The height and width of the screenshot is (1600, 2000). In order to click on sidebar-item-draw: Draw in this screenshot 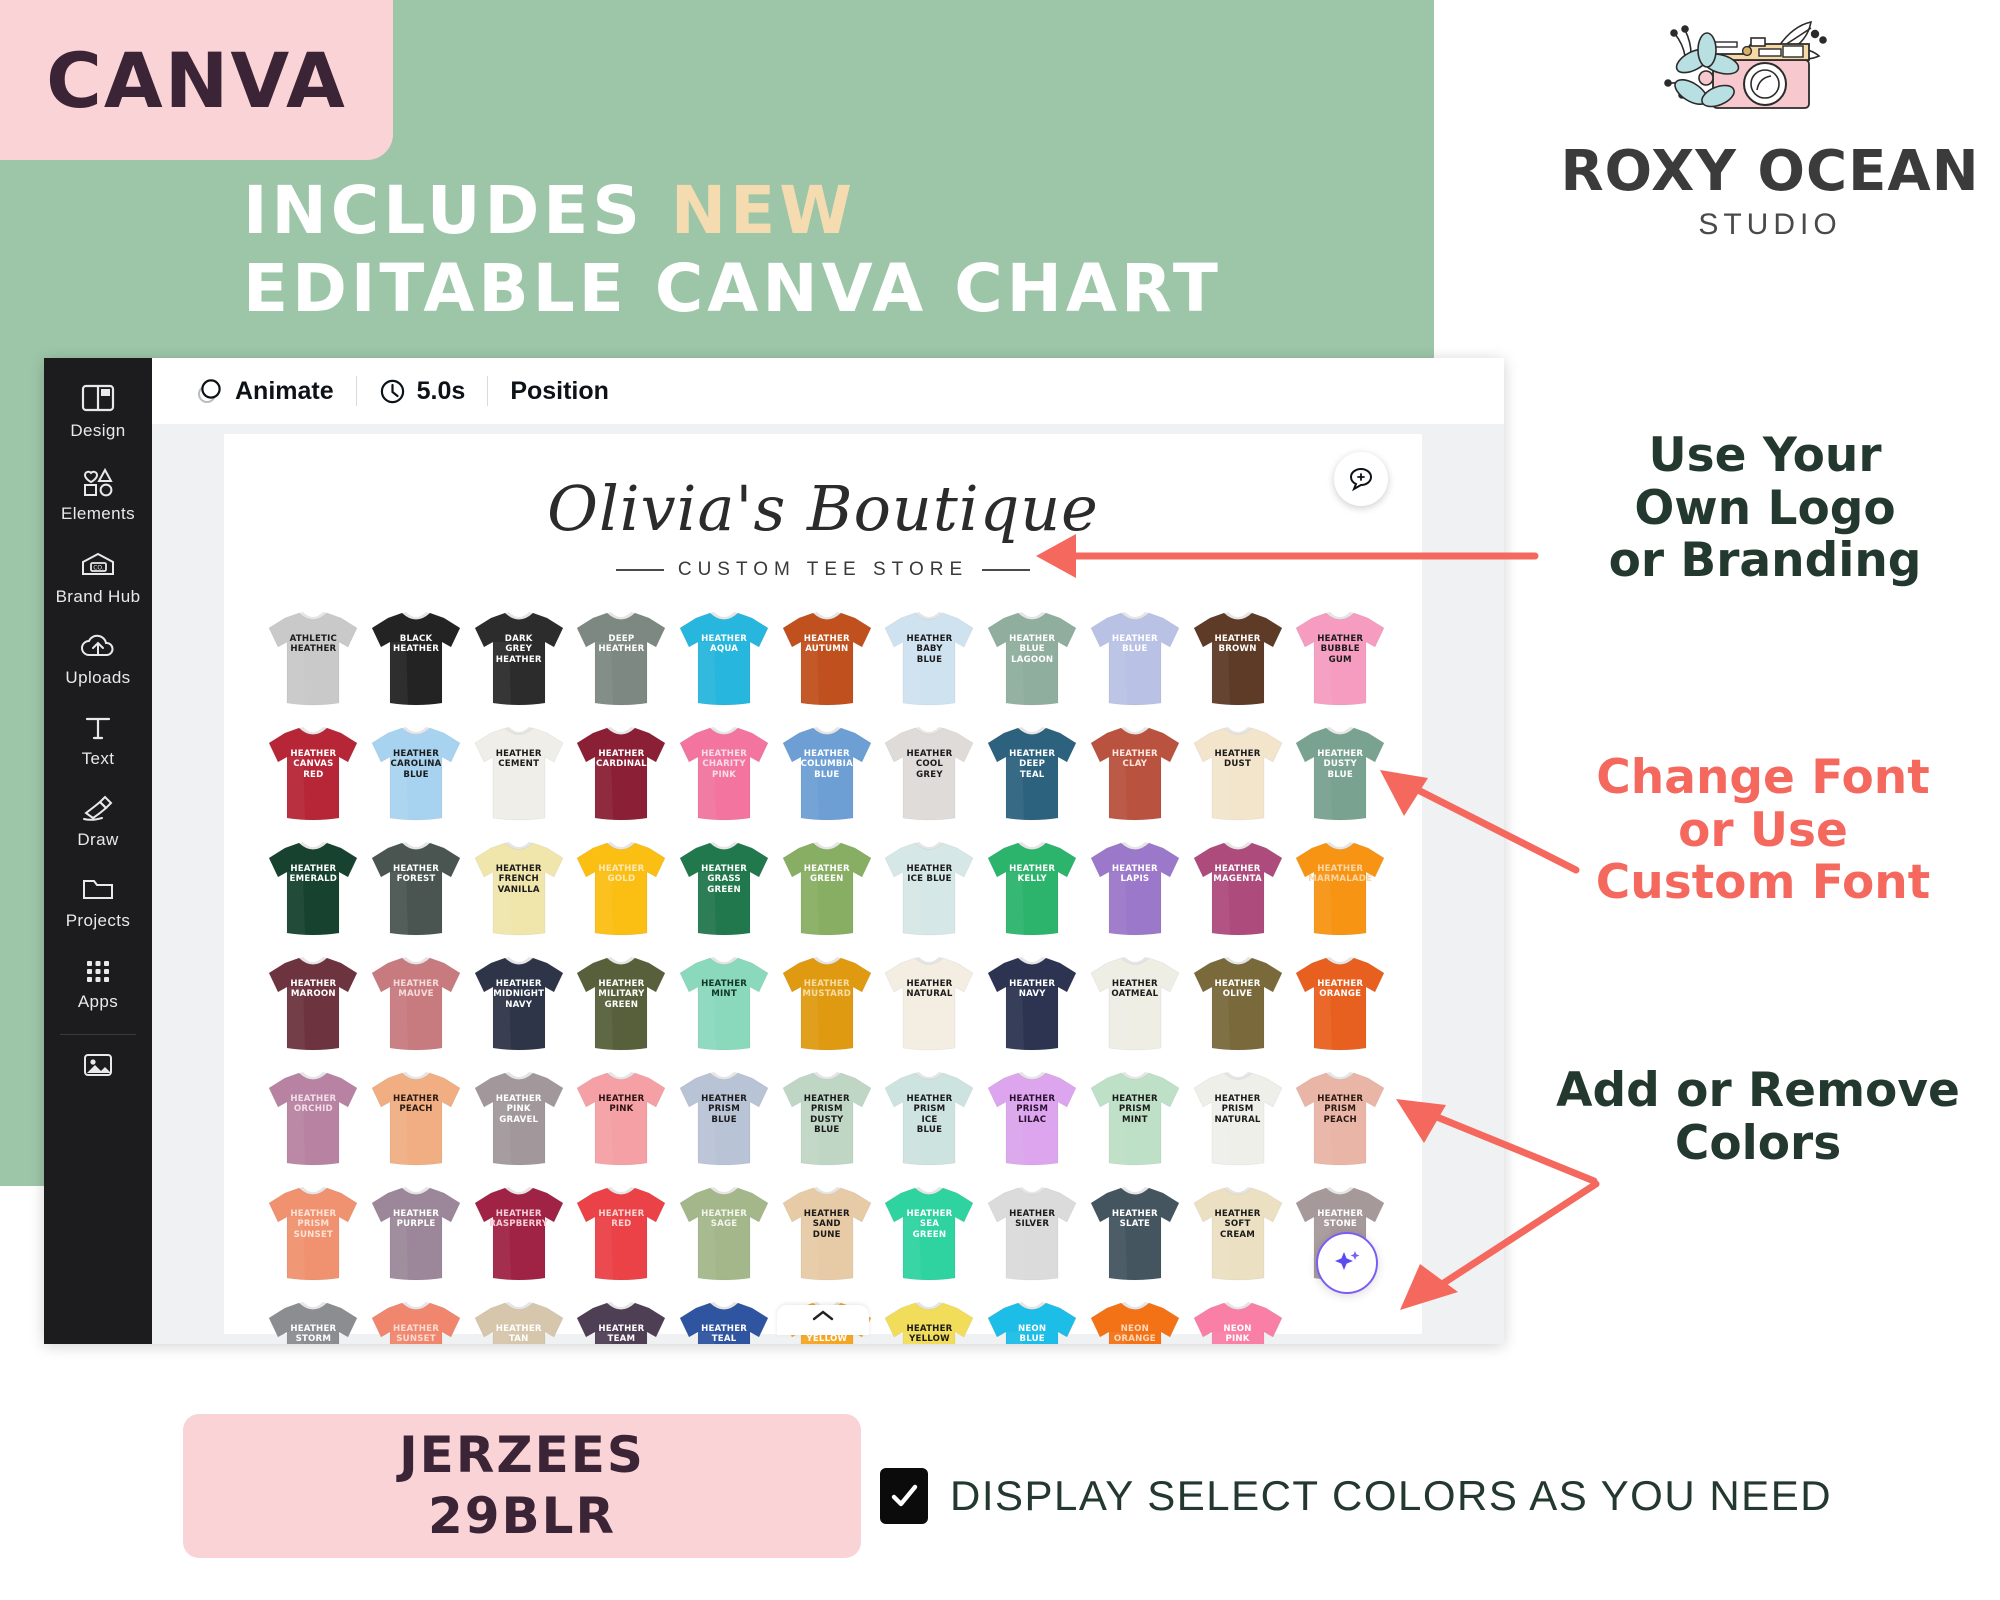, I will do `click(98, 821)`.